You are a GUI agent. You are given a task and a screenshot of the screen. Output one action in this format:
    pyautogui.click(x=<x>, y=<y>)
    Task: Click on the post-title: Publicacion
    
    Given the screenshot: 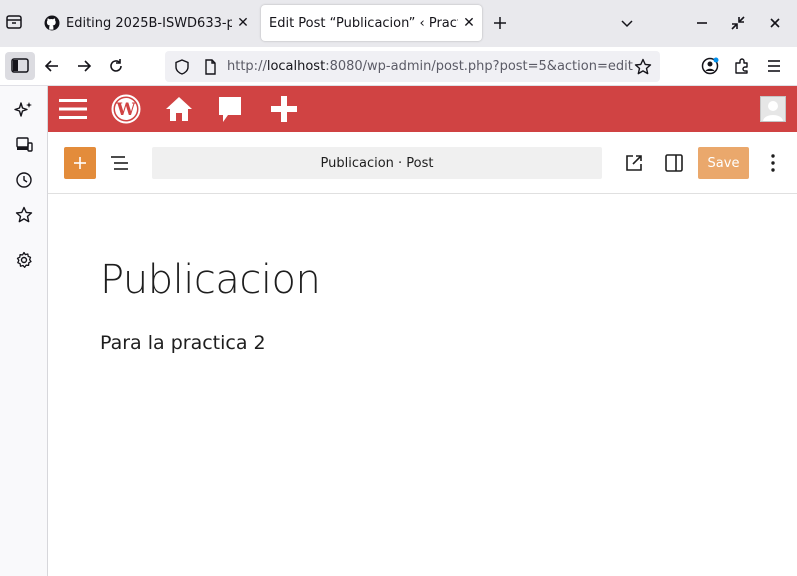 What is the action you would take?
    pyautogui.click(x=210, y=280)
    